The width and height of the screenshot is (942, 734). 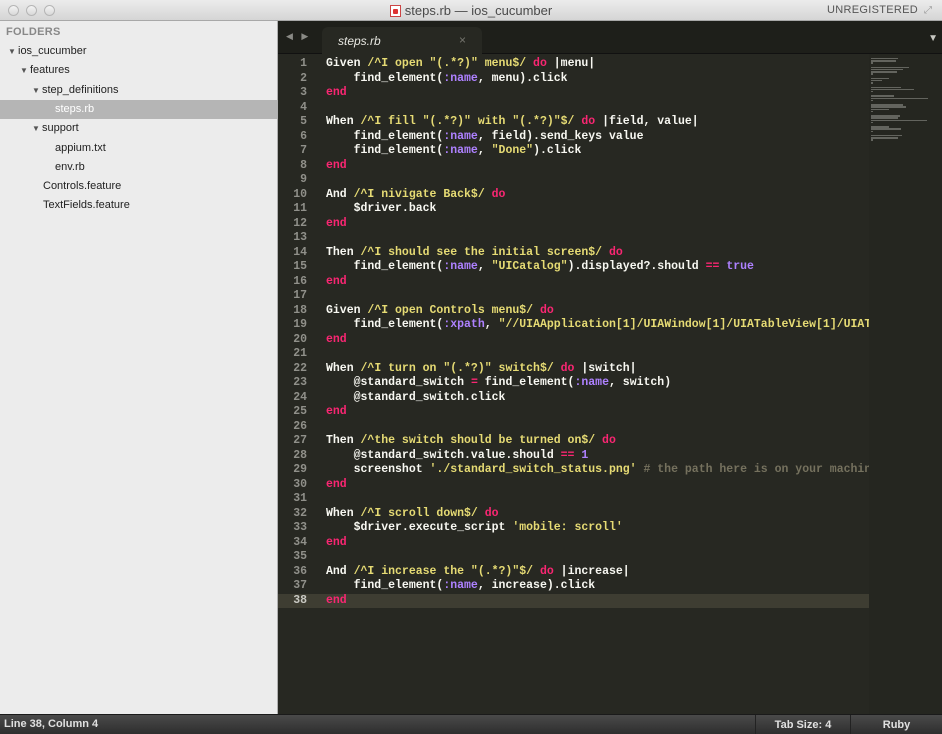 I want to click on code-line: @standard_switch.click, so click(x=416, y=398).